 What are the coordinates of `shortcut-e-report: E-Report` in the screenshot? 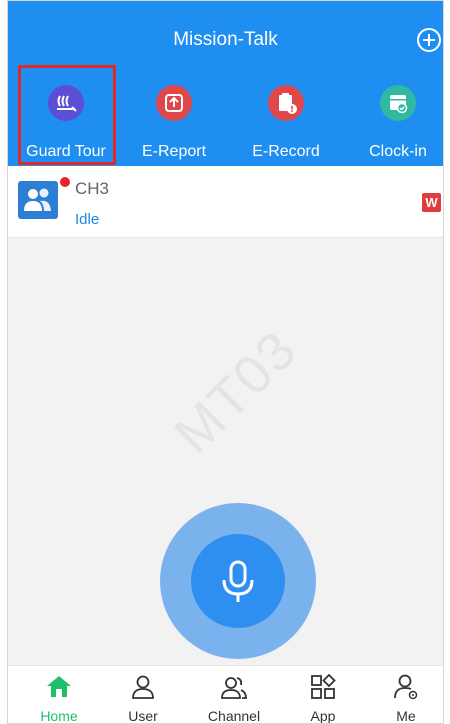 It's located at (174, 116).